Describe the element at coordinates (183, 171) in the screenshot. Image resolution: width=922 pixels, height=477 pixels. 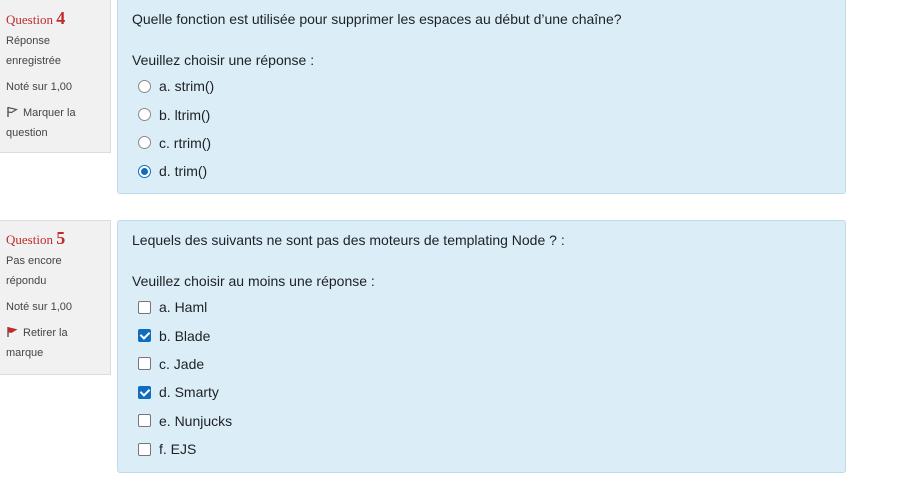
I see `answer-label: d. trim()` at that location.